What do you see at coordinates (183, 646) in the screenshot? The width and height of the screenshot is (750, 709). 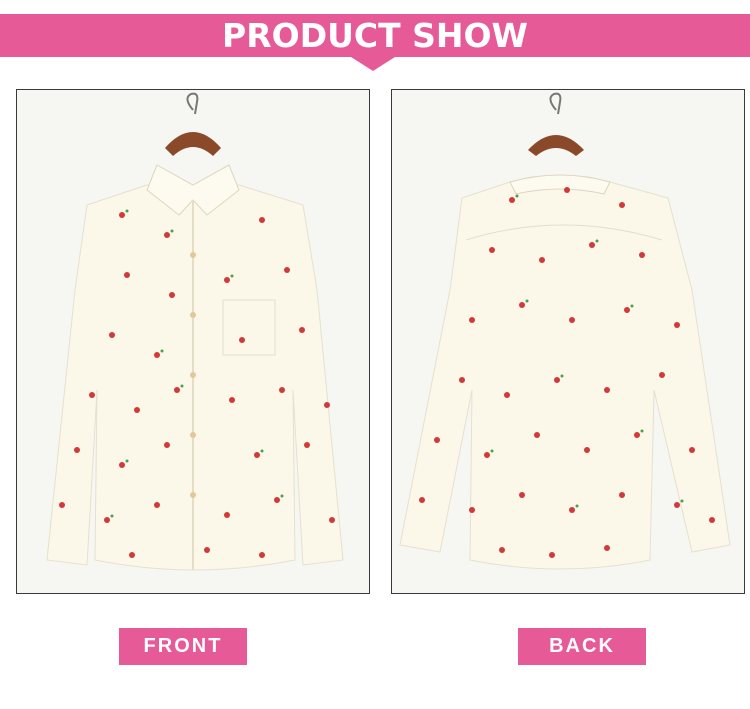 I see `front-view-label: FRONT` at bounding box center [183, 646].